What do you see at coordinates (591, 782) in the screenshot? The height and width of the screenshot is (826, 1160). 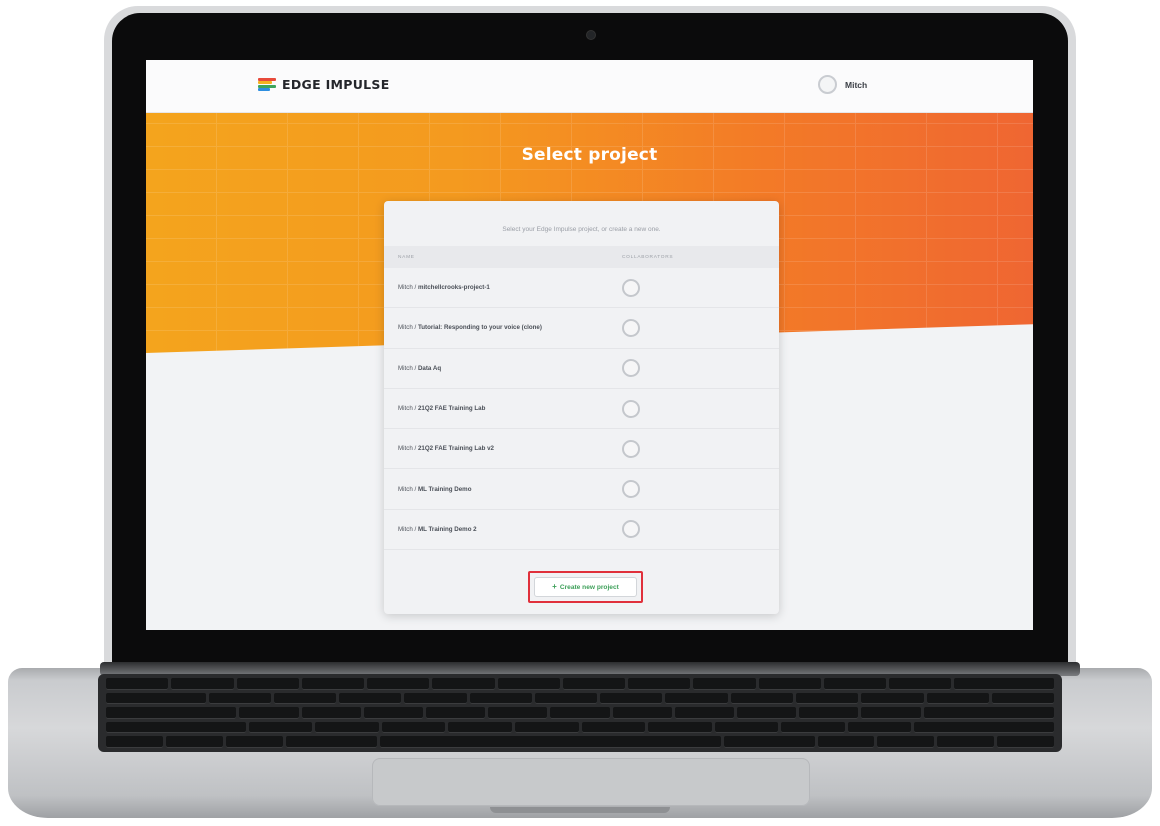 I see `trackpad` at bounding box center [591, 782].